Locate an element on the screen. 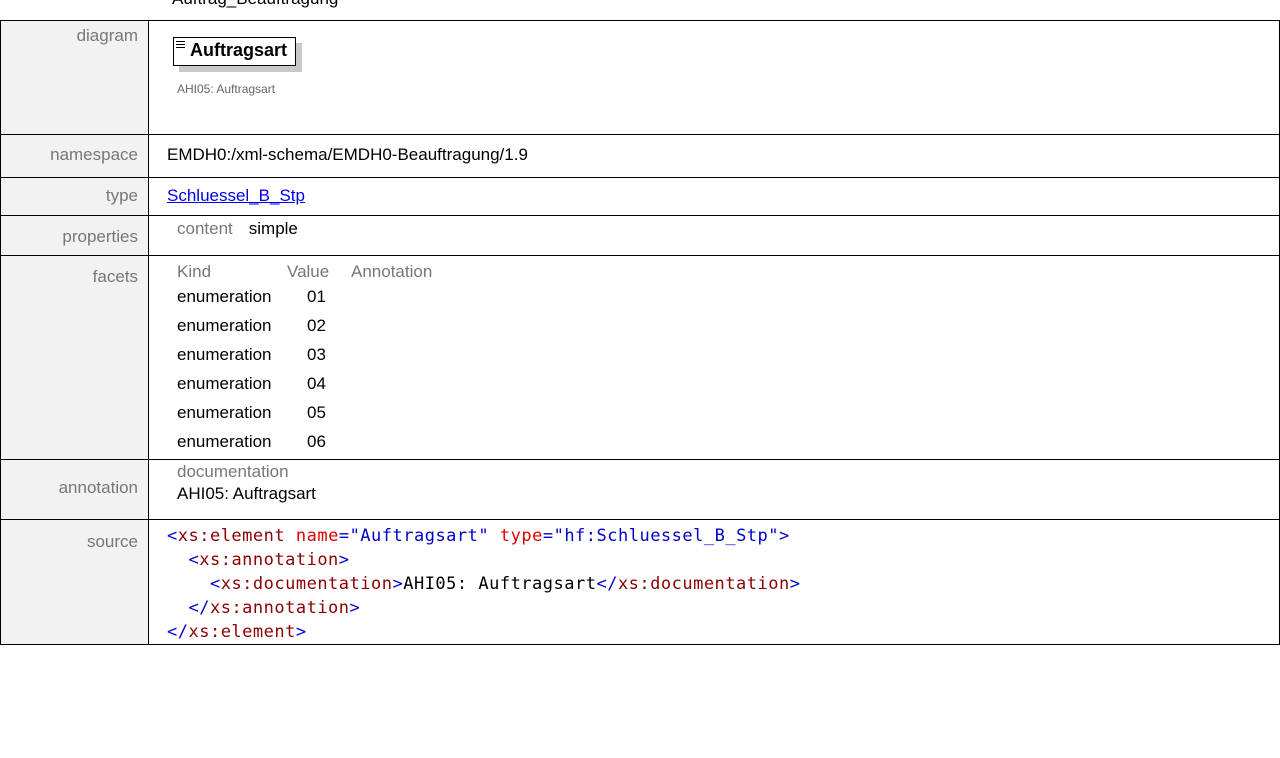 This screenshot has width=1280, height=758. facets-header-kind: Kind is located at coordinates (194, 271).